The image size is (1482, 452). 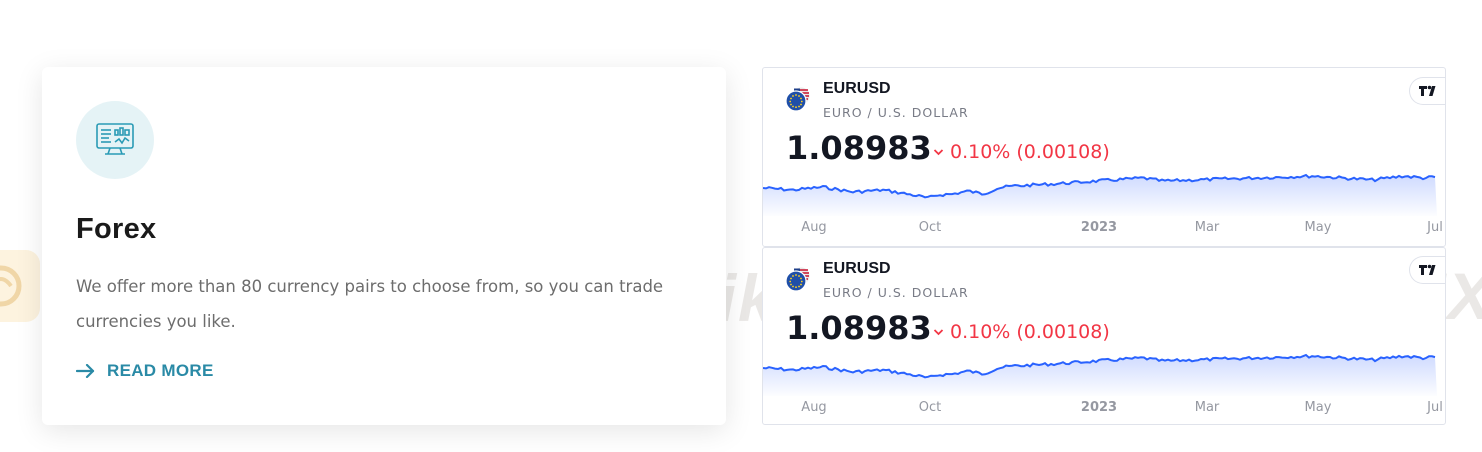 I want to click on read-more-label: READ MORE, so click(x=160, y=370).